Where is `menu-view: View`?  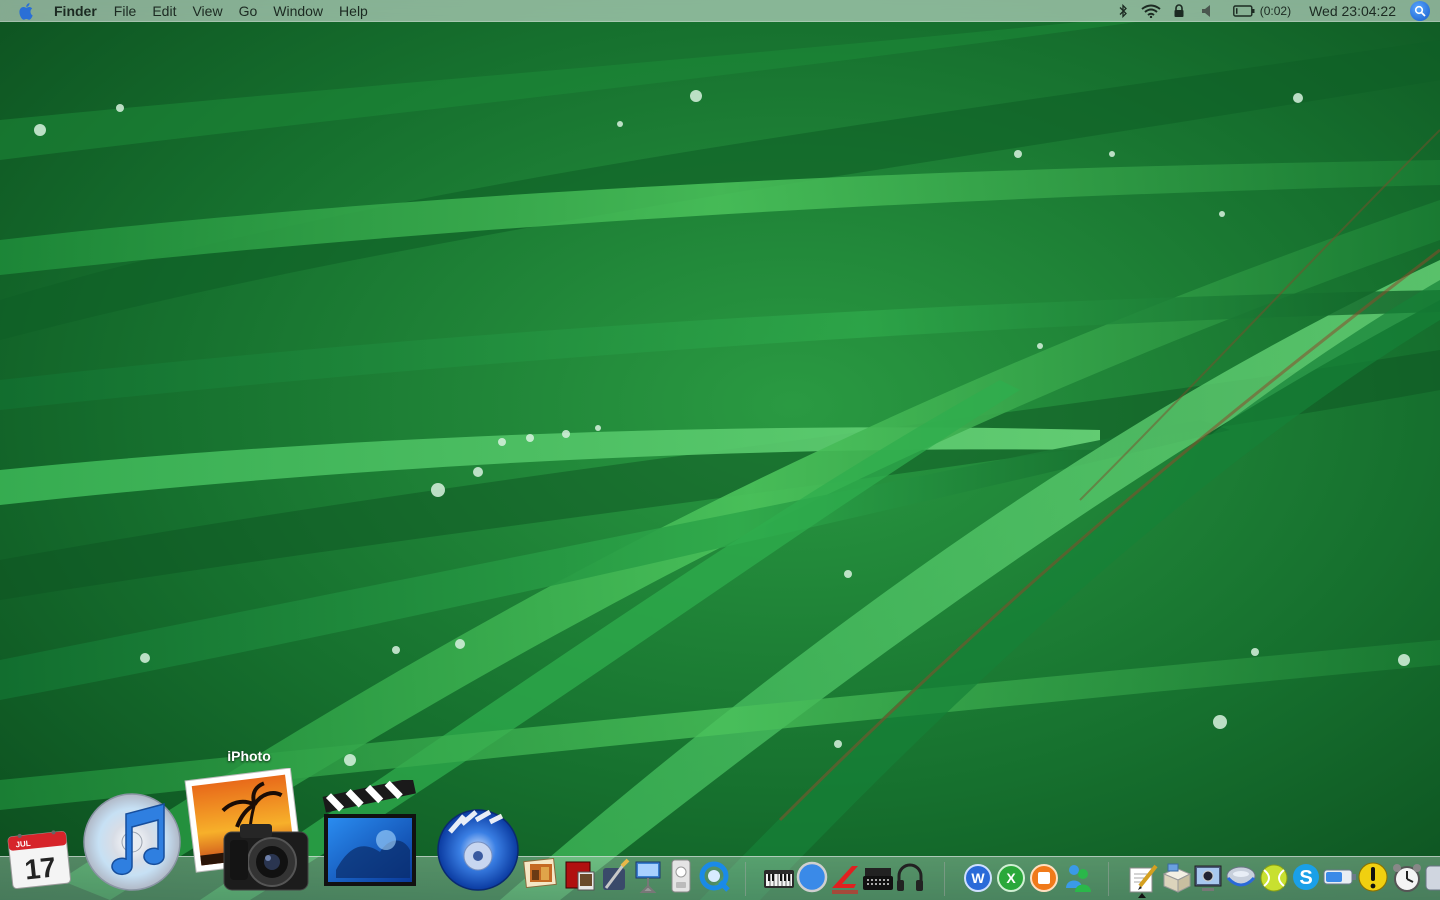 menu-view: View is located at coordinates (207, 11).